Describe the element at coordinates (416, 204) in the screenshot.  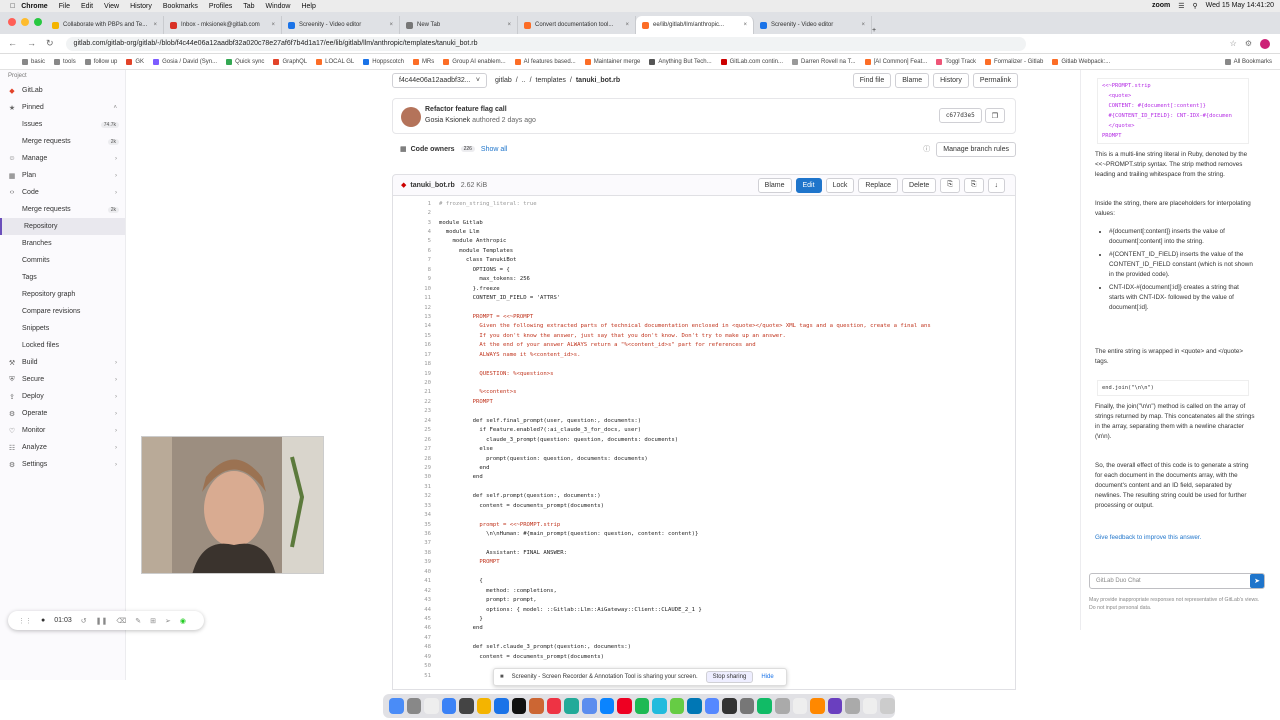
I see `line-number: 1` at that location.